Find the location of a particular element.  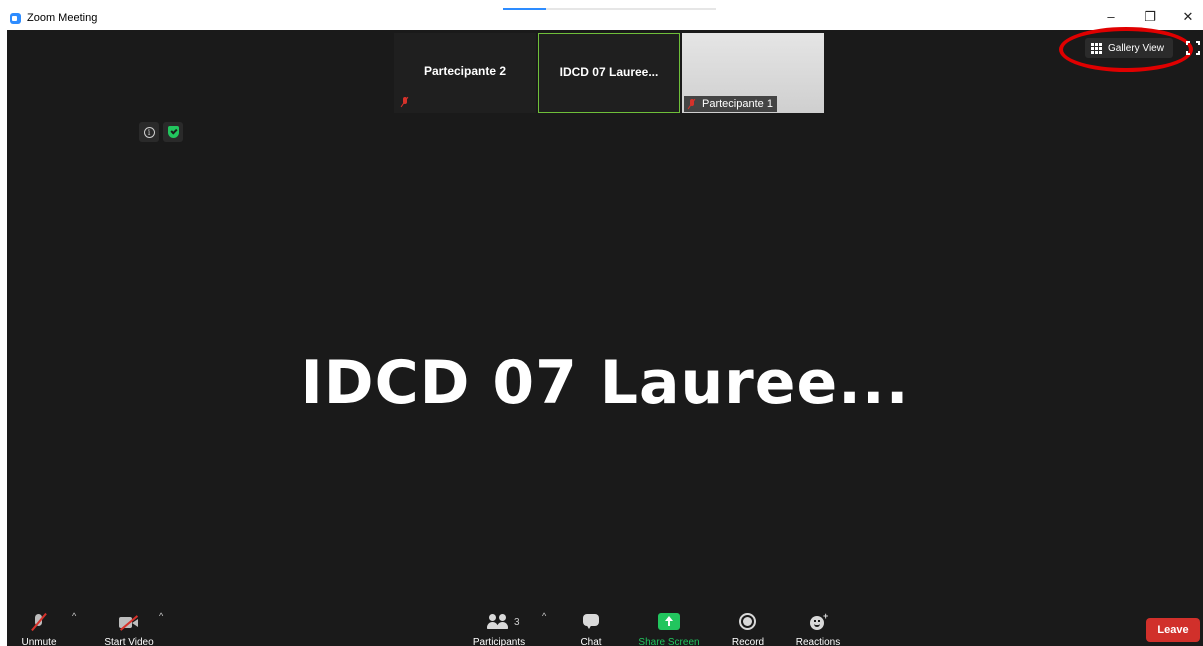

gallery-view-label: Gallery View is located at coordinates (1136, 48).